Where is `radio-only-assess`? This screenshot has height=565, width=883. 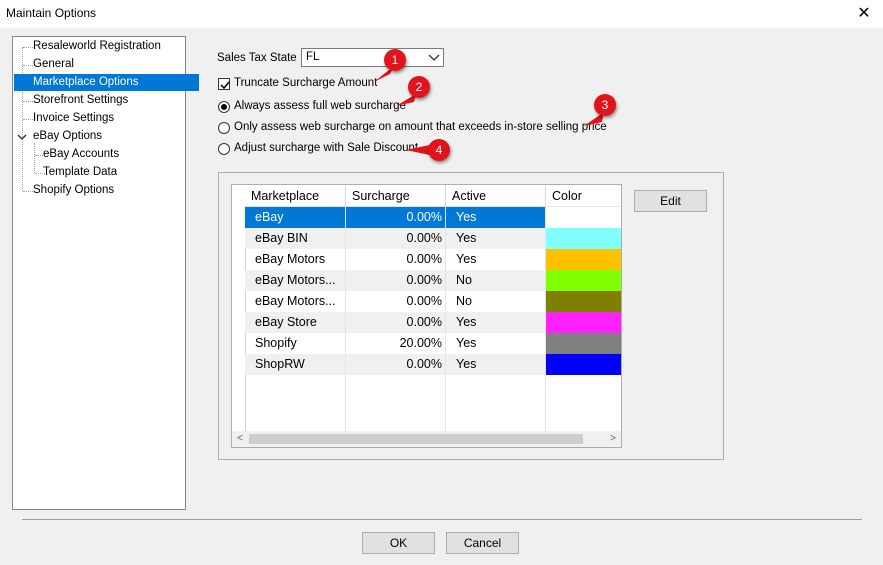
radio-only-assess is located at coordinates (224, 128).